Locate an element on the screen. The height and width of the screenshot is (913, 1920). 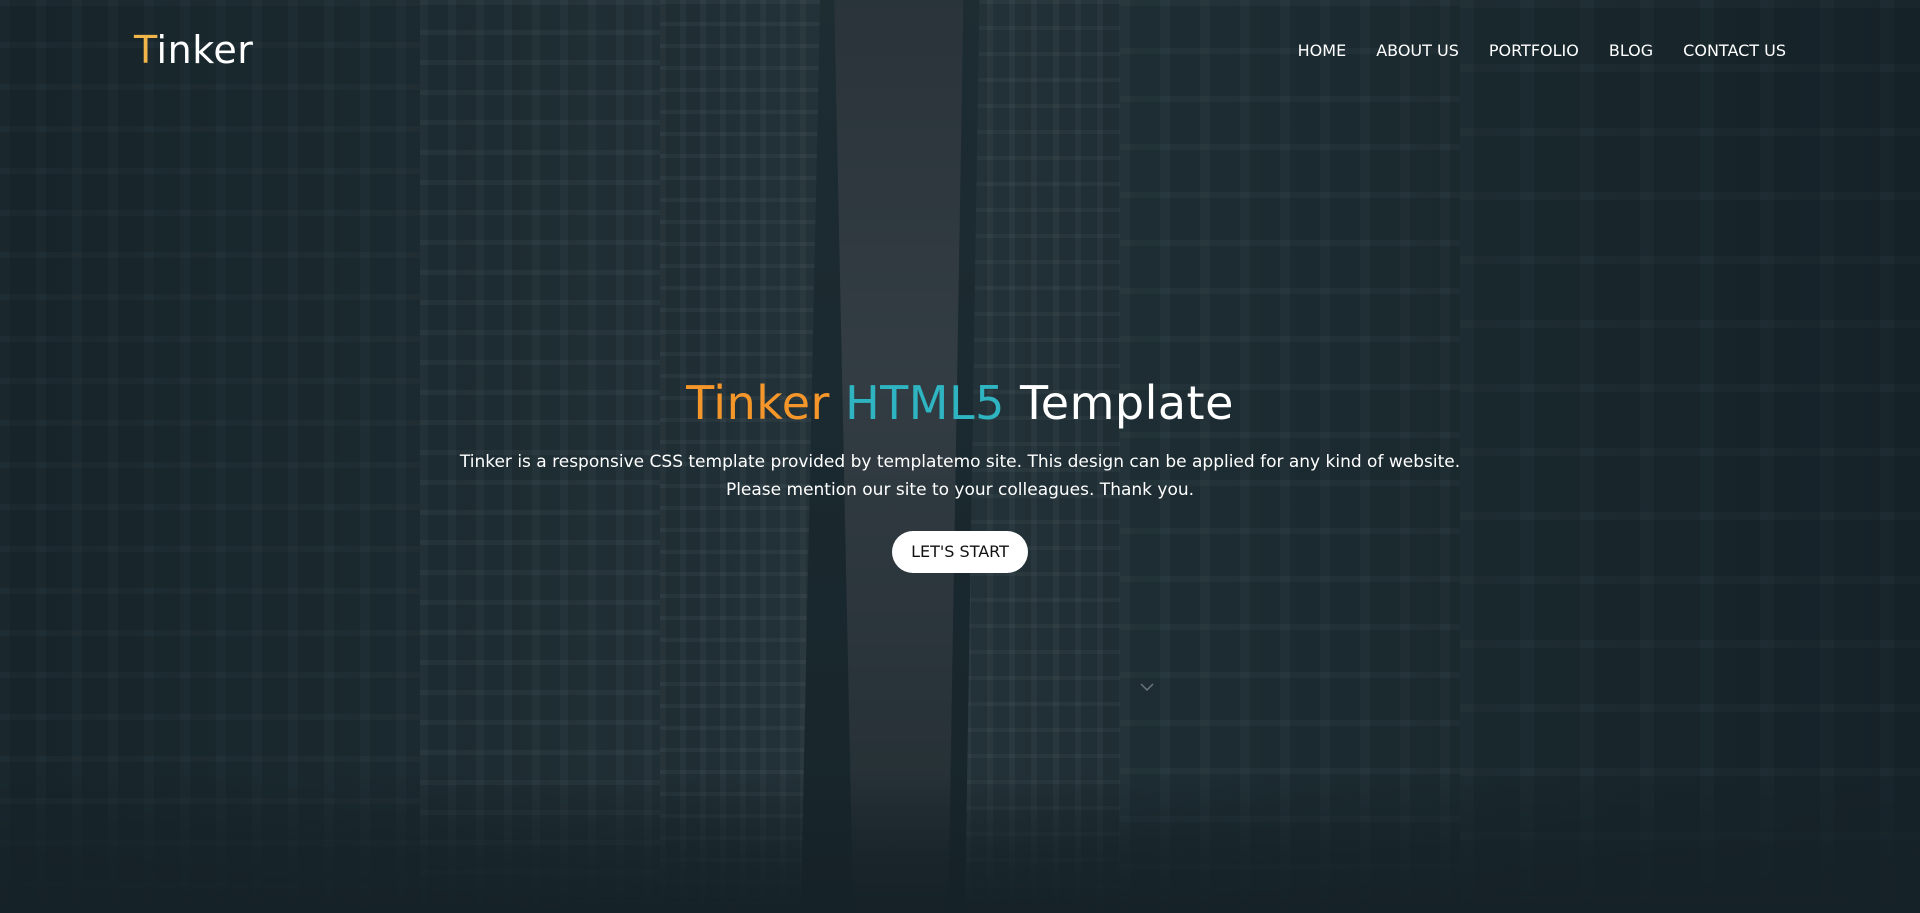
hero-title-part-3: Template is located at coordinates (1126, 403).